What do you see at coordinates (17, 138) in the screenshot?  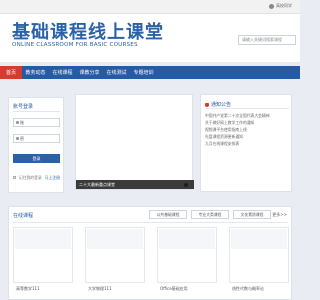 I see `lock-icon` at bounding box center [17, 138].